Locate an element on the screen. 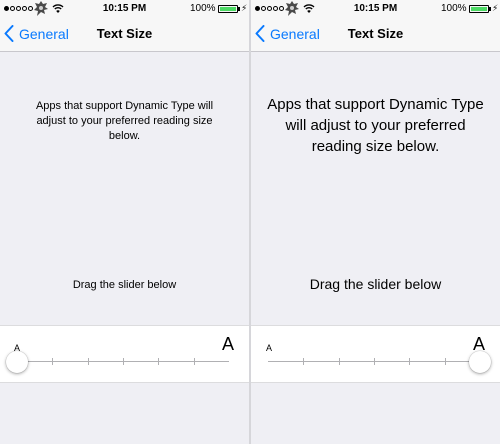  large-text-label: A is located at coordinates (228, 344).